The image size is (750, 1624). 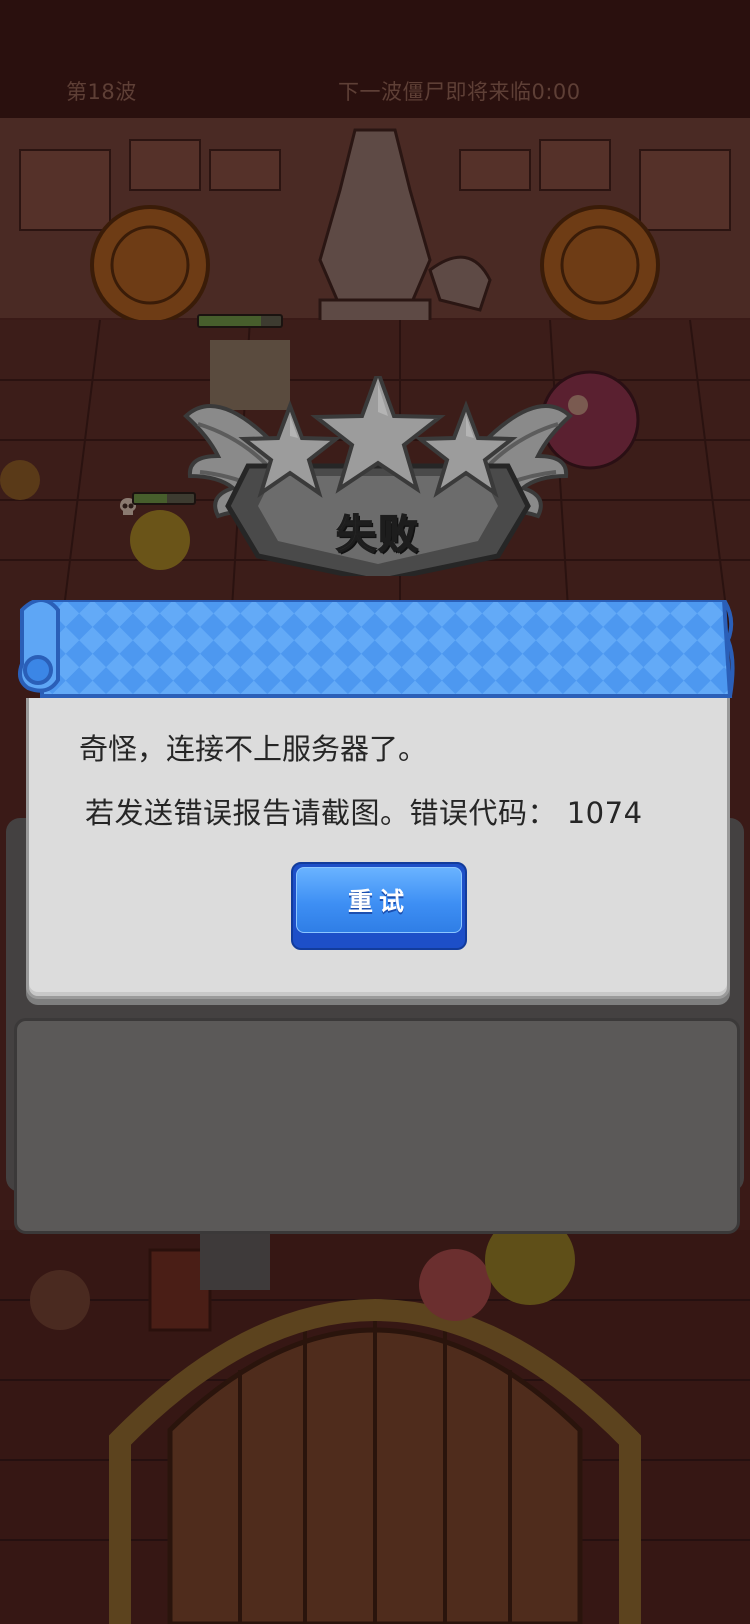 What do you see at coordinates (459, 92) in the screenshot?
I see `next-wave-countdown: 下一波僵尸即将来临0:00` at bounding box center [459, 92].